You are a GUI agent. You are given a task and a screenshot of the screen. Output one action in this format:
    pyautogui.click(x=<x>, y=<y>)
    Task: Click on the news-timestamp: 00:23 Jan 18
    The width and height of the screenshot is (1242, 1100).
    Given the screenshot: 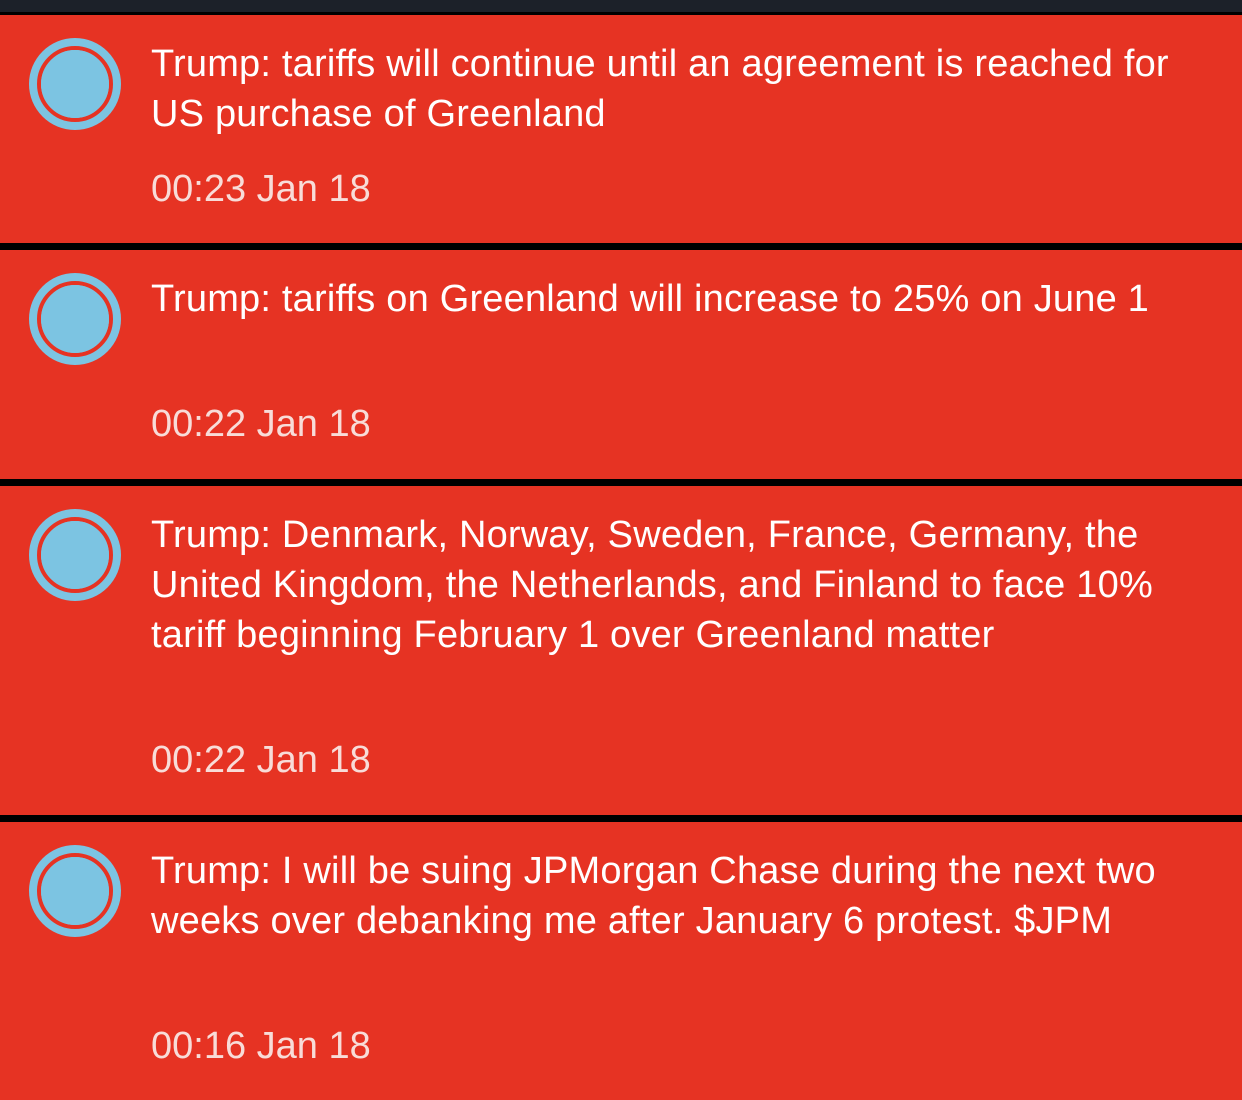 What is the action you would take?
    pyautogui.click(x=261, y=189)
    